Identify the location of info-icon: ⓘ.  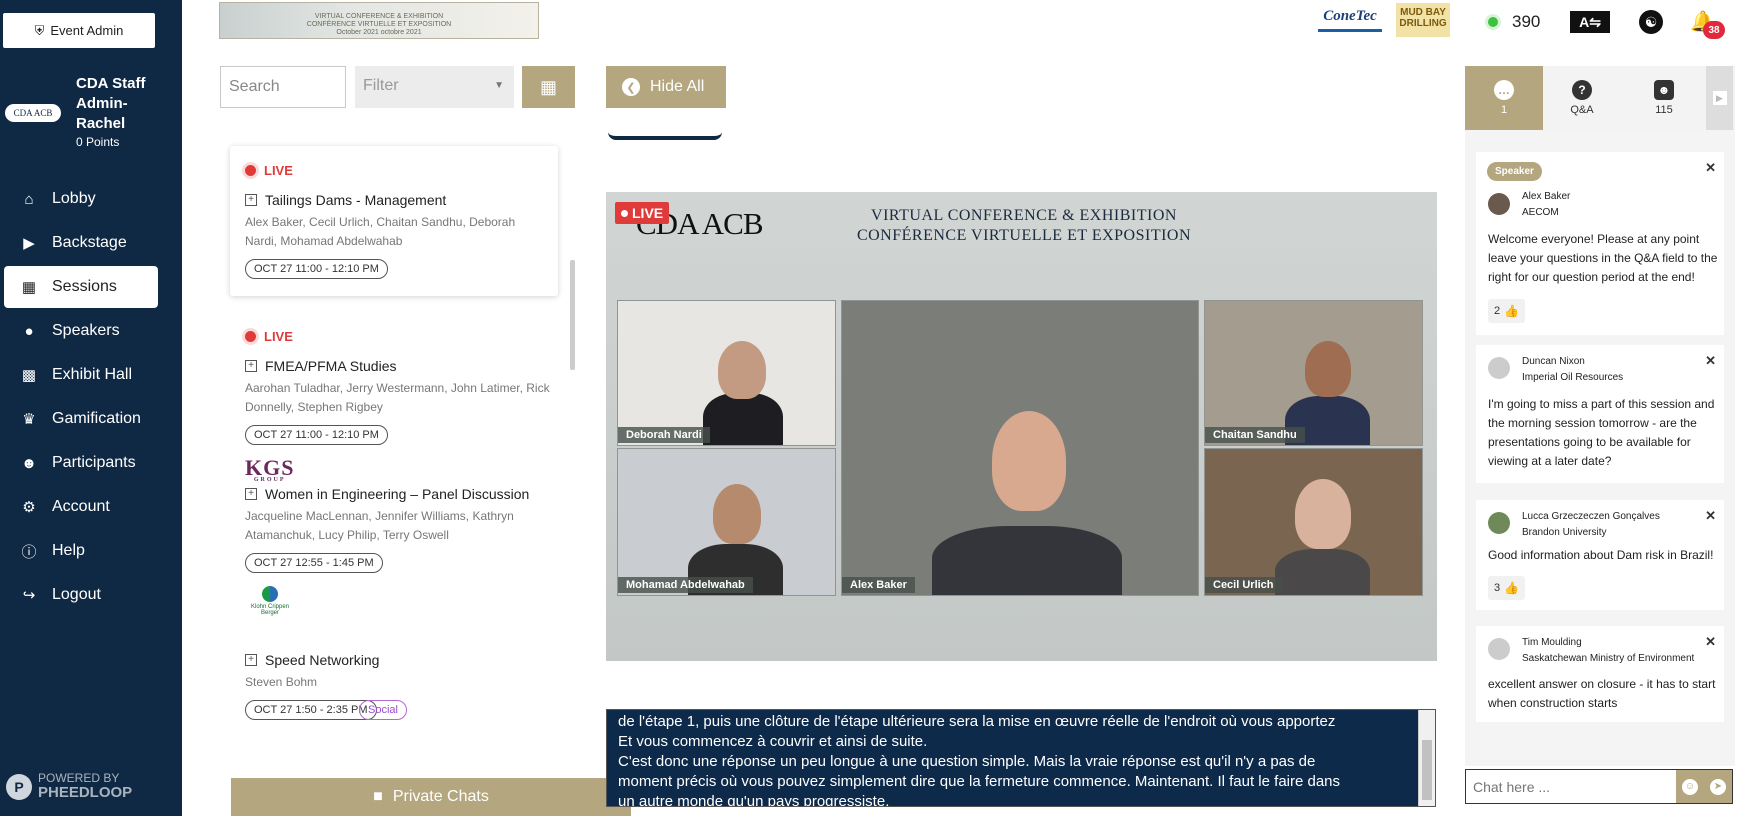
(29, 552).